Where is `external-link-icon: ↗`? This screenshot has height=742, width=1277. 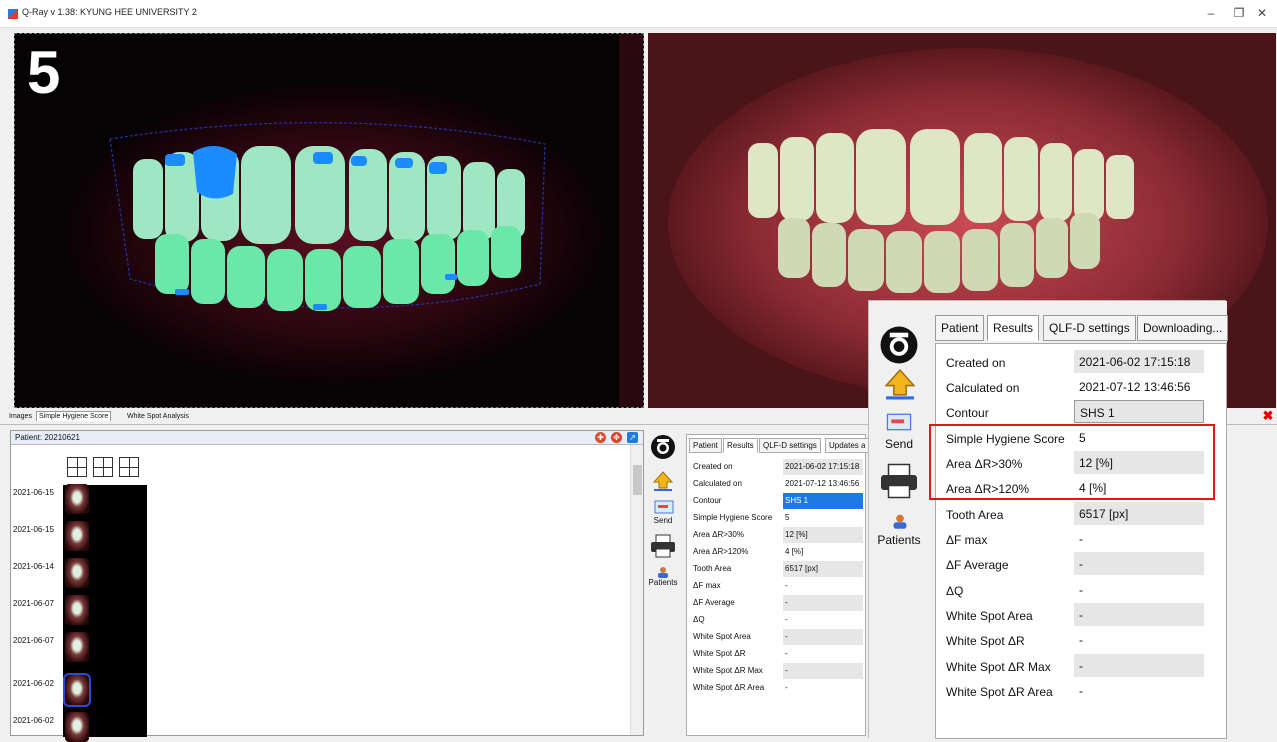 external-link-icon: ↗ is located at coordinates (632, 437).